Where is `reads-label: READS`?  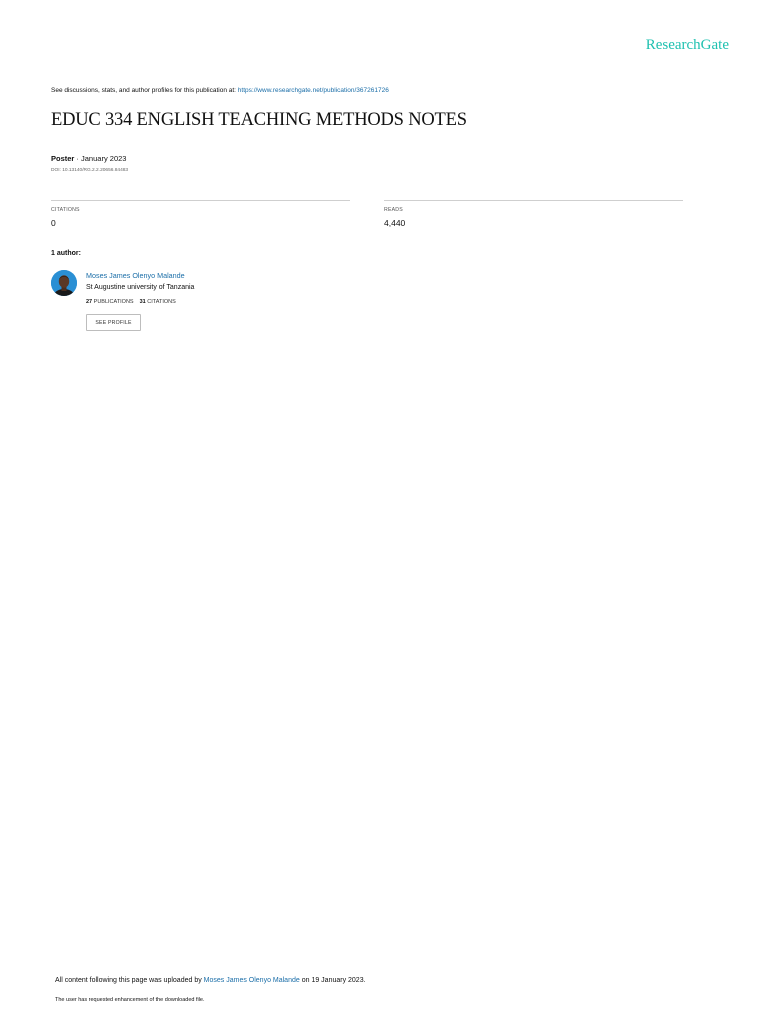 reads-label: READS is located at coordinates (393, 210).